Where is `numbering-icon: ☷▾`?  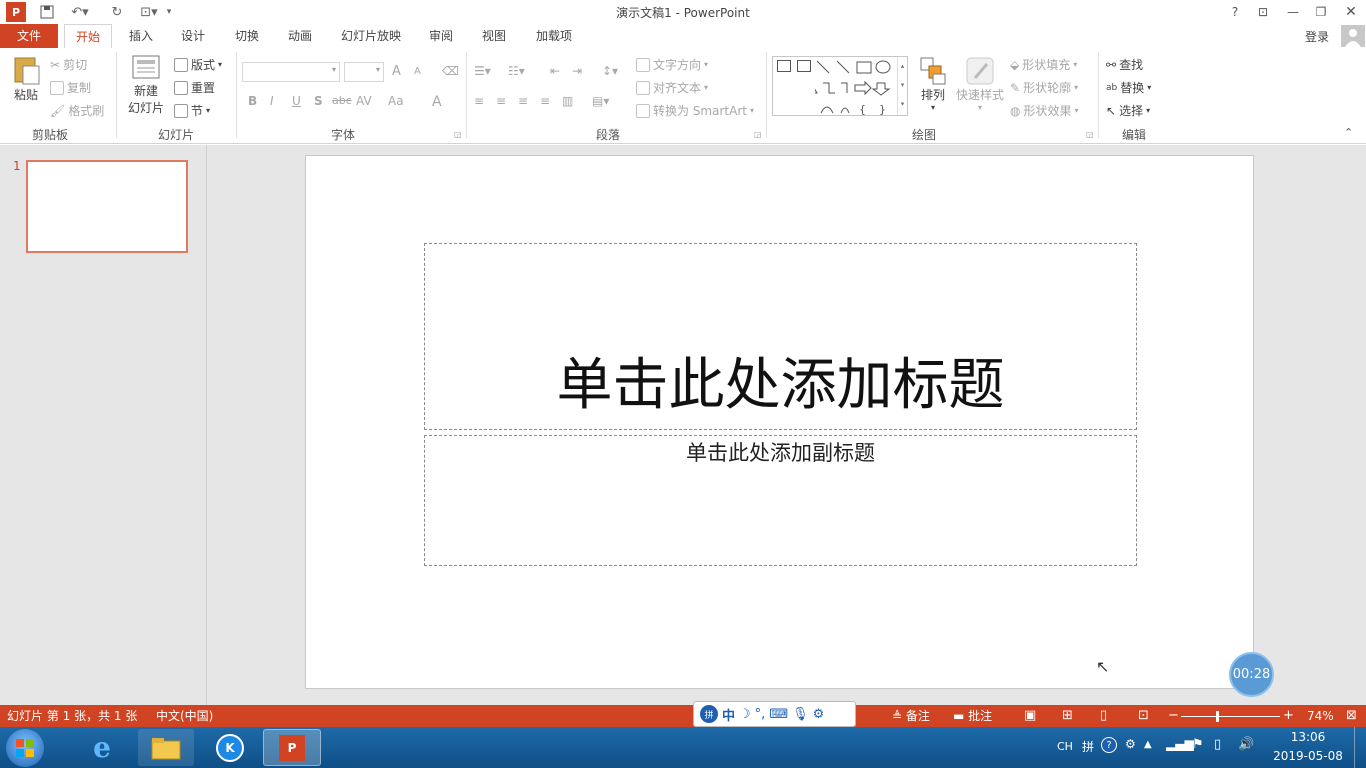
numbering-icon: ☷▾ is located at coordinates (516, 71).